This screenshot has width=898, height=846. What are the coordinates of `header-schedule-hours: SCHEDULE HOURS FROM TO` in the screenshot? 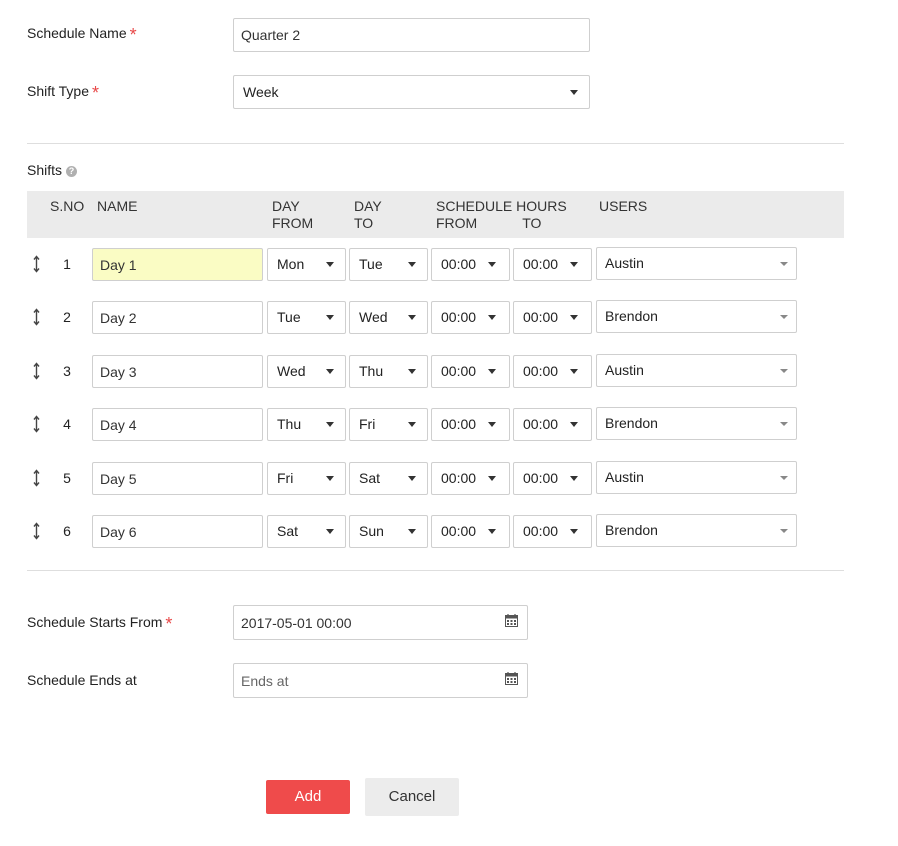 It's located at (501, 215).